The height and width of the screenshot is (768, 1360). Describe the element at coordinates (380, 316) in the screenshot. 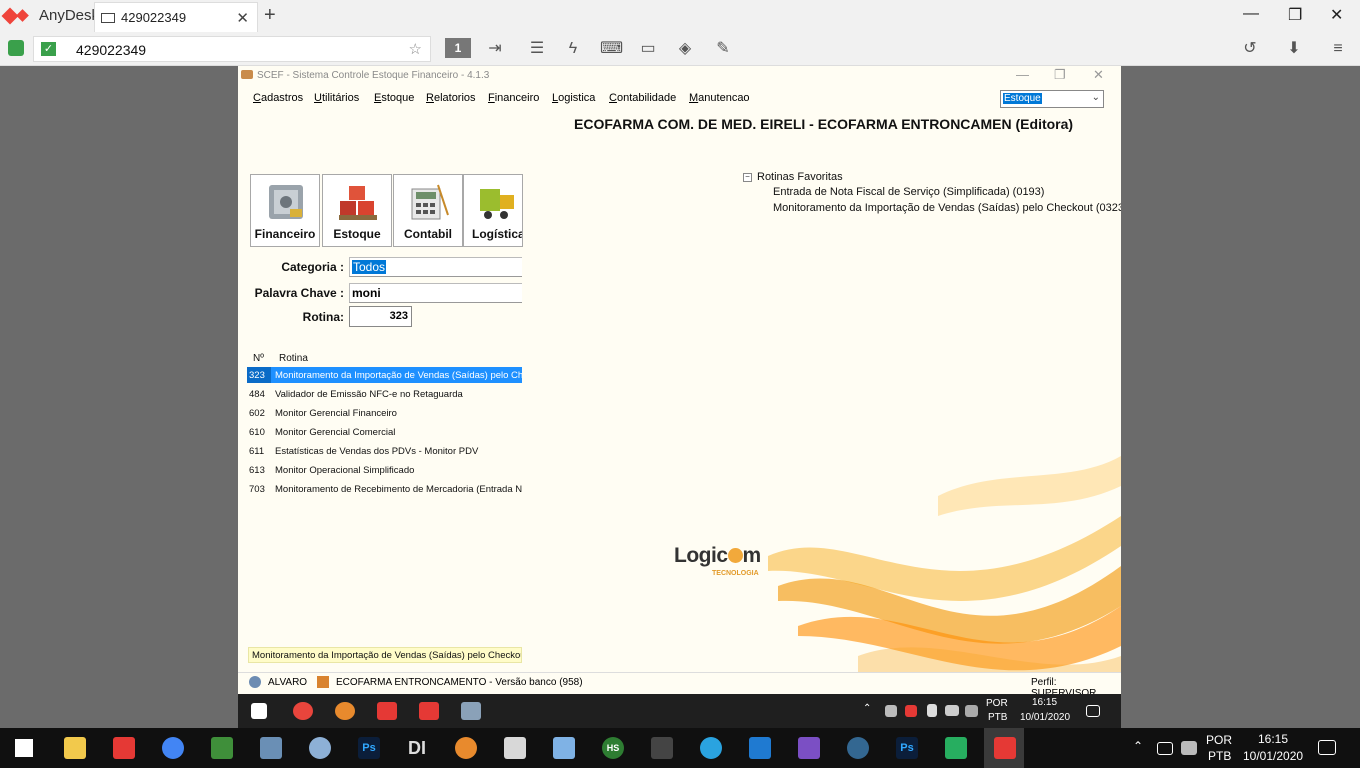

I see `rotina-input: 323` at that location.